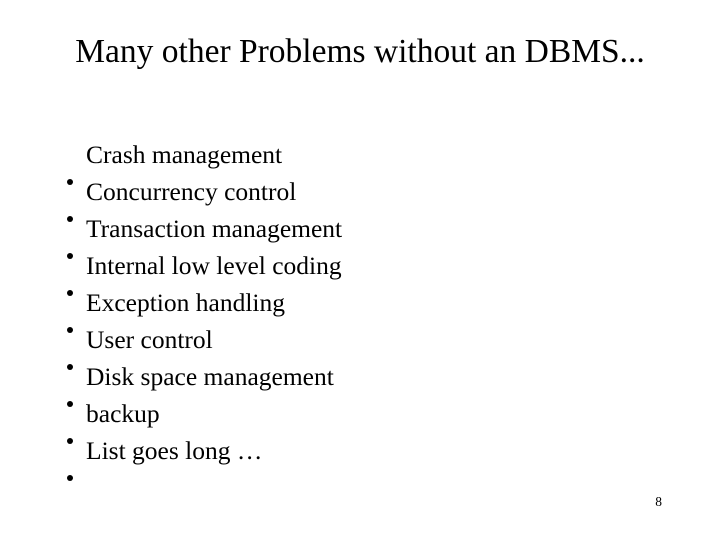  I want to click on slide-number: 8, so click(658, 501).